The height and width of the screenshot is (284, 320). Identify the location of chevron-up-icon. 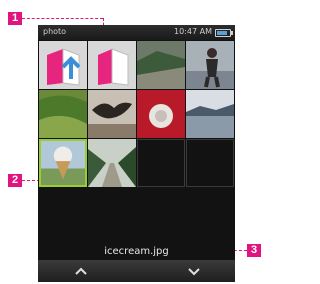
(81, 271).